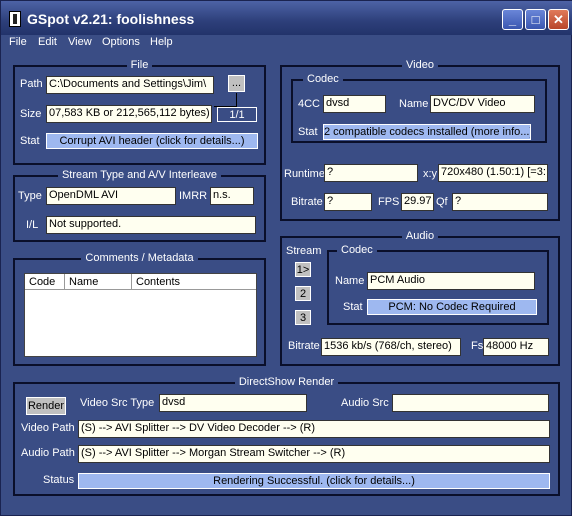 The width and height of the screenshot is (572, 516). What do you see at coordinates (161, 42) in the screenshot?
I see `menu-help: Help` at bounding box center [161, 42].